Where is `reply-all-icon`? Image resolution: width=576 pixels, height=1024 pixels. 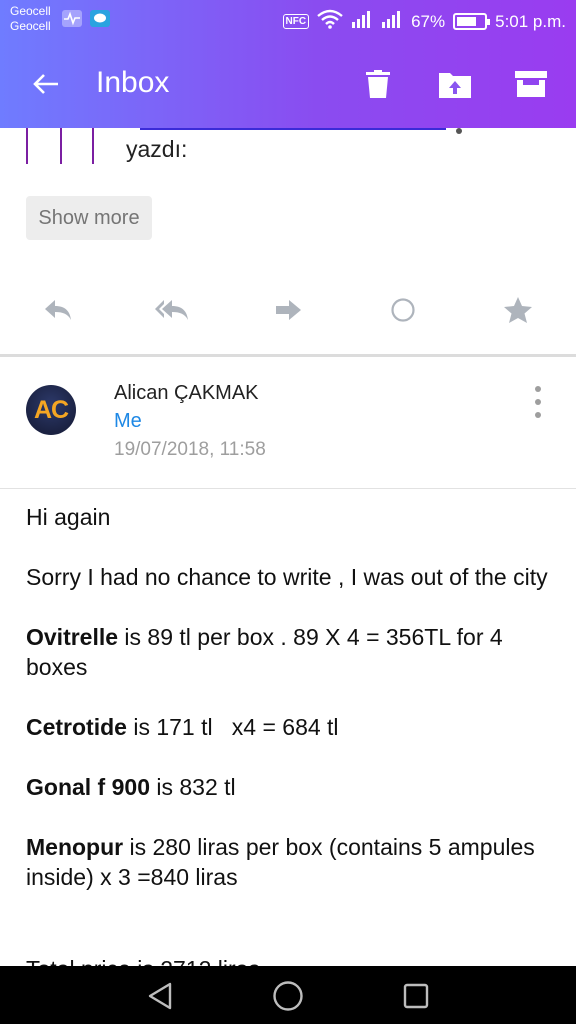
reply-all-icon is located at coordinates (171, 310).